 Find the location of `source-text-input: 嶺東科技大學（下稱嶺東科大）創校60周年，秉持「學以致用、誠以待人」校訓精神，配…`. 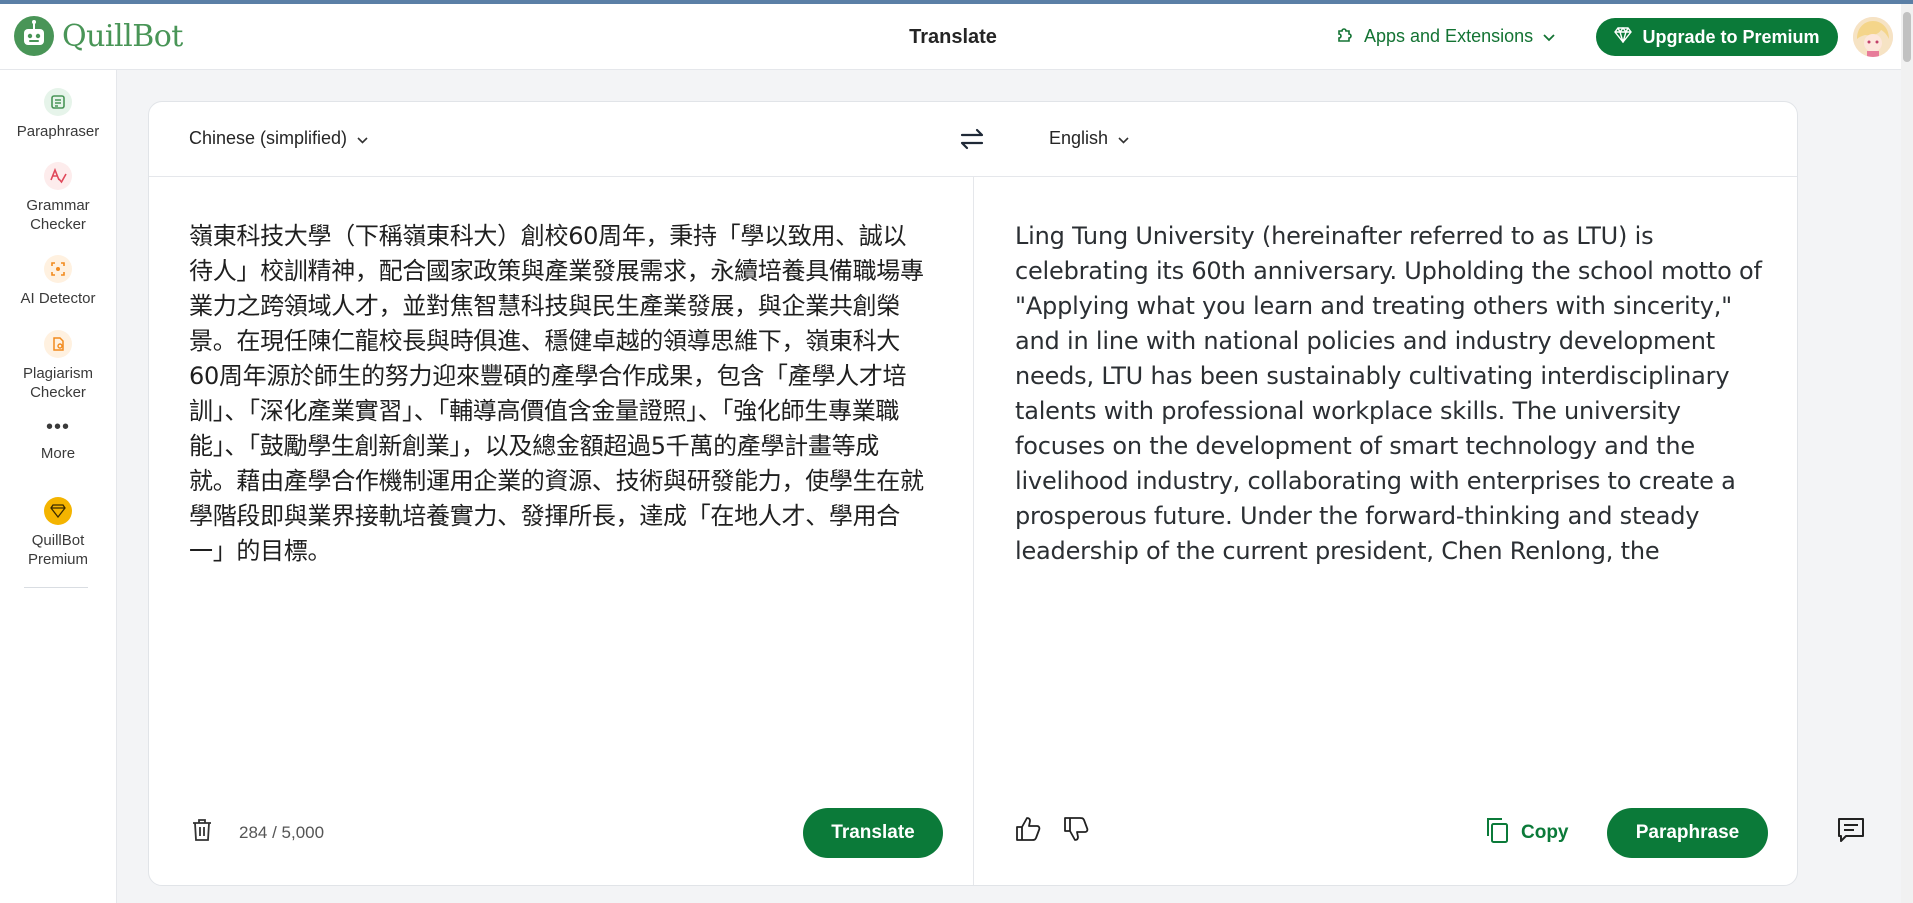

source-text-input: 嶺東科技大學（下稱嶺東科大）創校60周年，秉持「學以致用、誠以待人」校訓精神，配… is located at coordinates (556, 394).